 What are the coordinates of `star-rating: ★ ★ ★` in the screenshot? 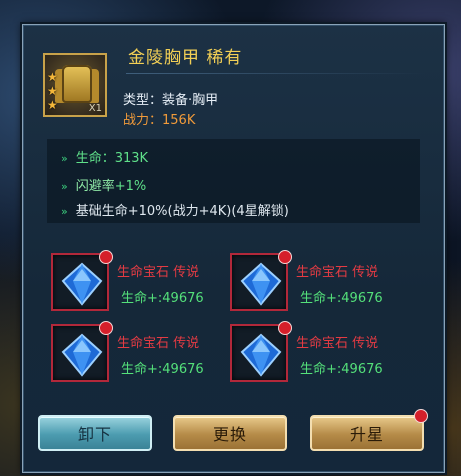 It's located at (52, 91).